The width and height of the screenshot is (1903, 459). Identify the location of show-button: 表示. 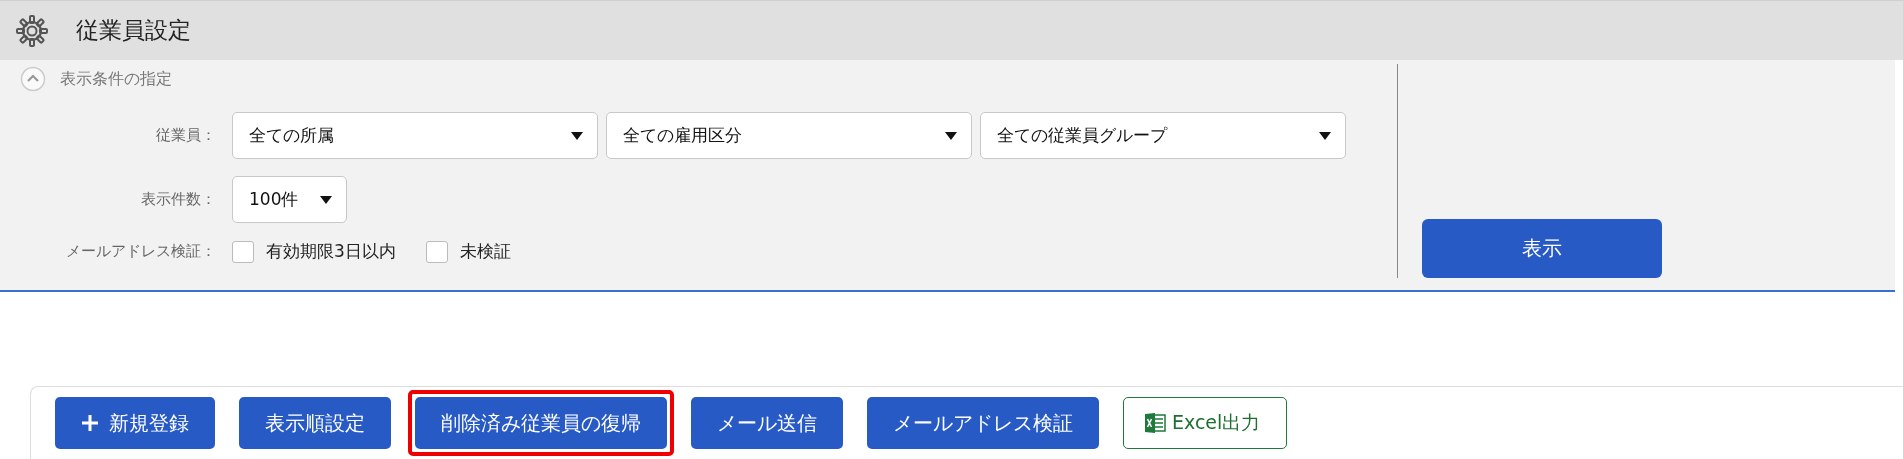
(1542, 248).